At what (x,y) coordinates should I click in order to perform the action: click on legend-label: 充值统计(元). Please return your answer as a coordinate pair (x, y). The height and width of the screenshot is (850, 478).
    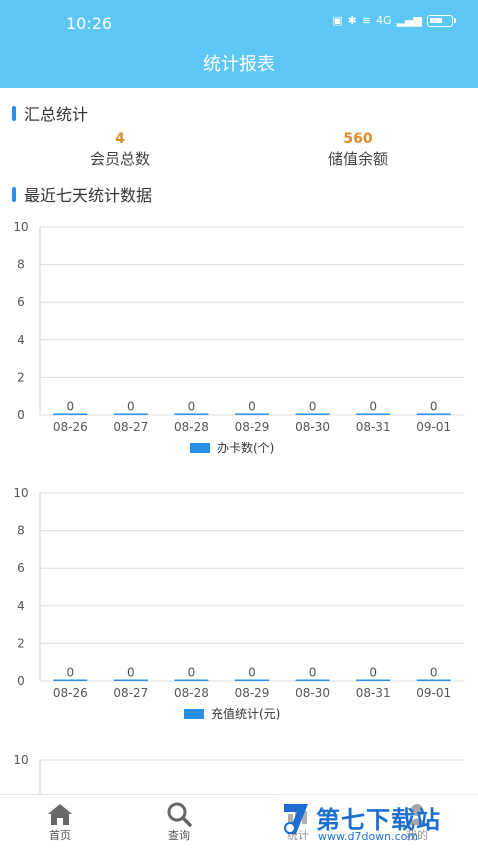
    Looking at the image, I should click on (245, 713).